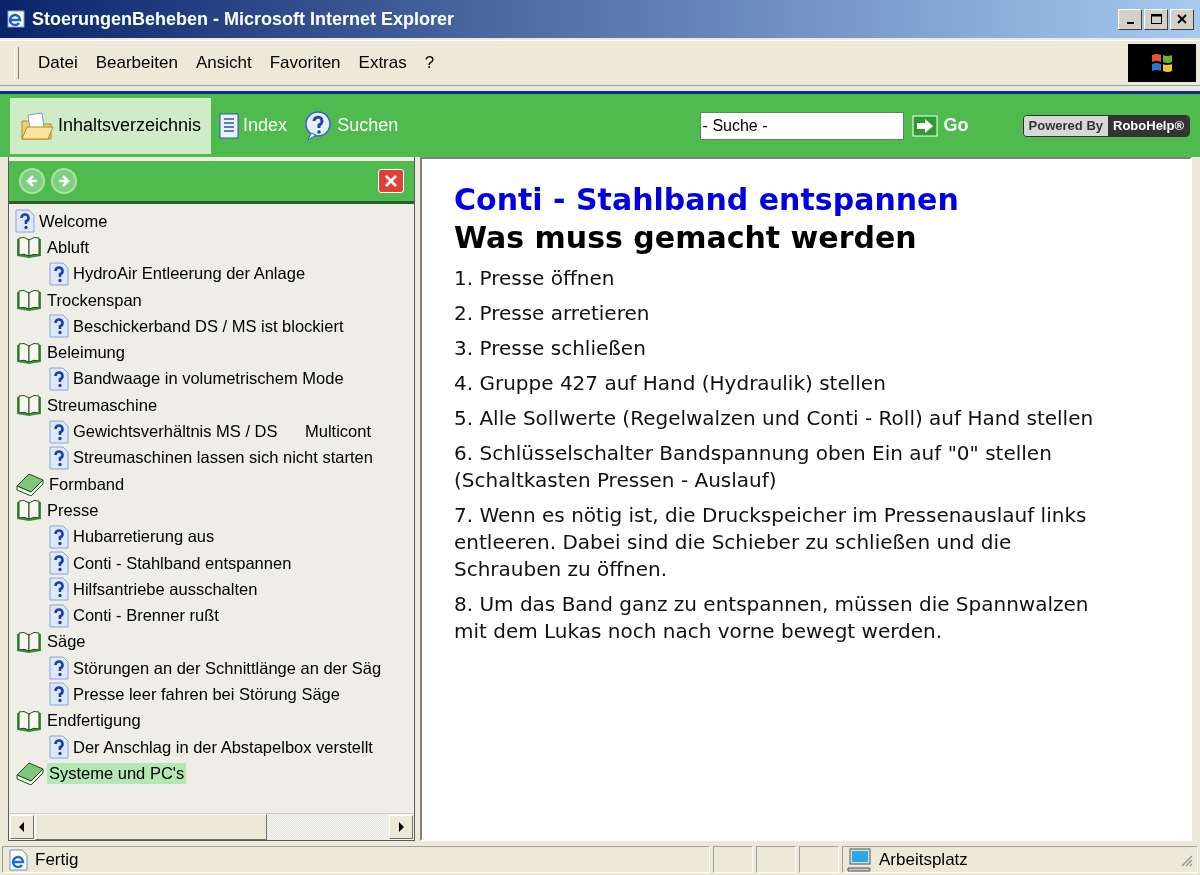 Image resolution: width=1200 pixels, height=875 pixels. I want to click on step-text: 4. Gruppe 427 auf Hand (Hydraulik) stellen, so click(670, 383).